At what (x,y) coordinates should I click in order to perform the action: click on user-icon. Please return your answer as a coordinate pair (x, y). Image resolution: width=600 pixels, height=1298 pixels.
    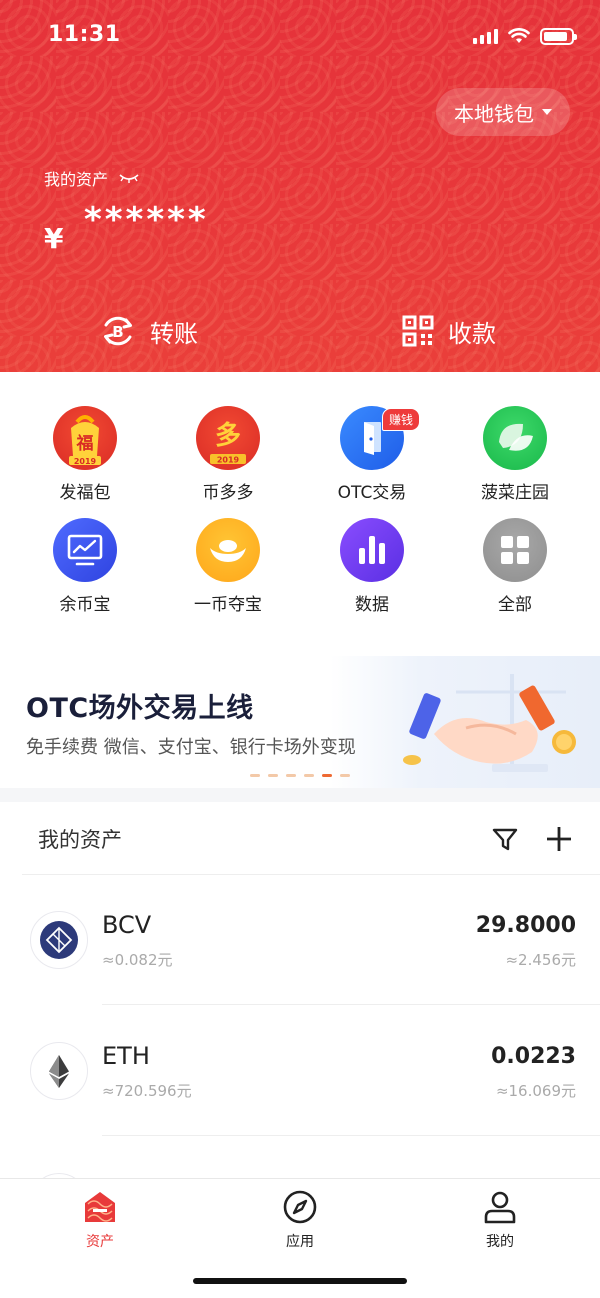
    Looking at the image, I should click on (500, 1207).